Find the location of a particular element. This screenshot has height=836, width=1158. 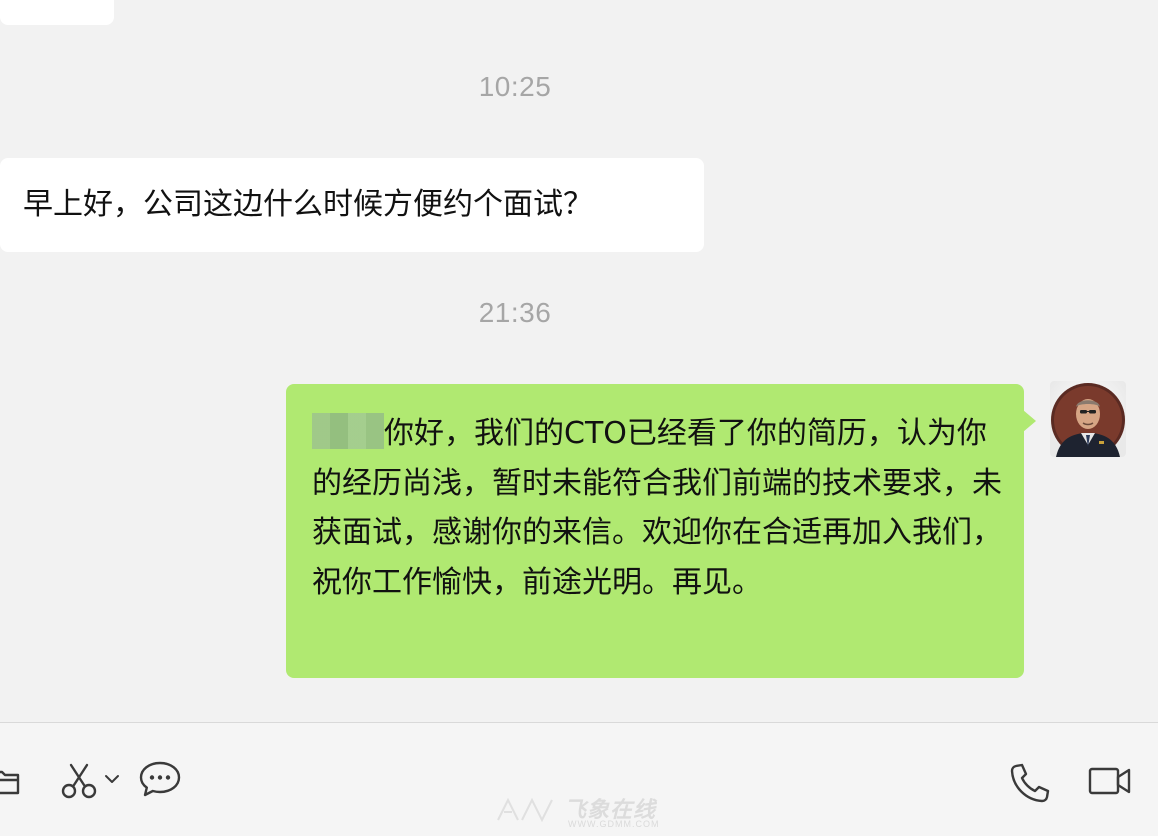

avatar is located at coordinates (1088, 419).